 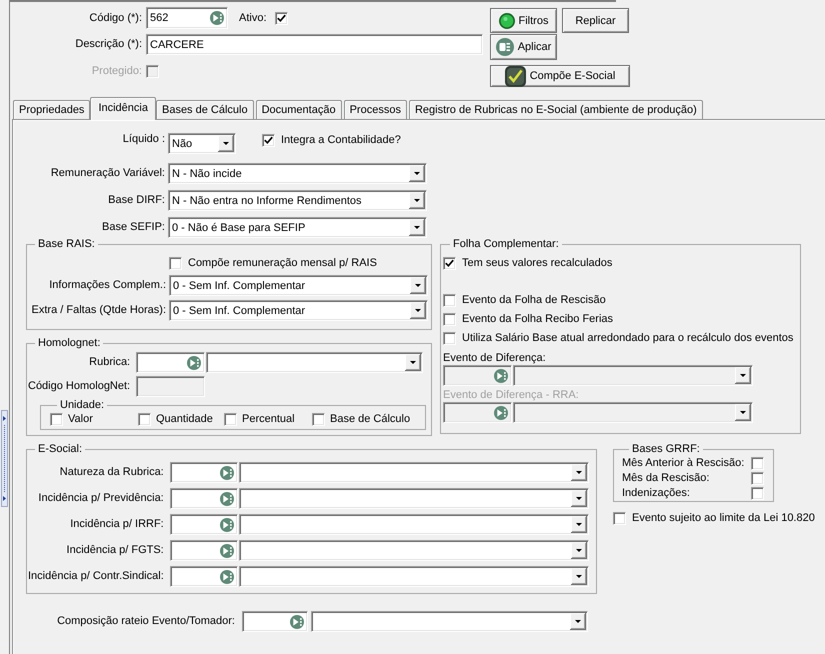 I want to click on field-label: Código (*):, so click(x=115, y=18).